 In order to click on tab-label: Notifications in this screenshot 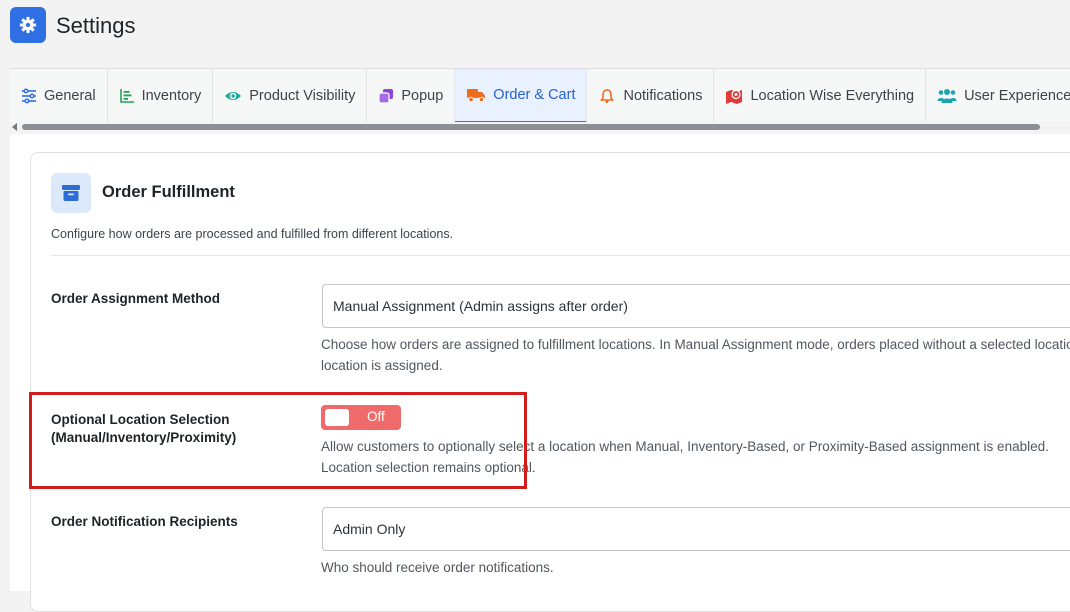, I will do `click(663, 96)`.